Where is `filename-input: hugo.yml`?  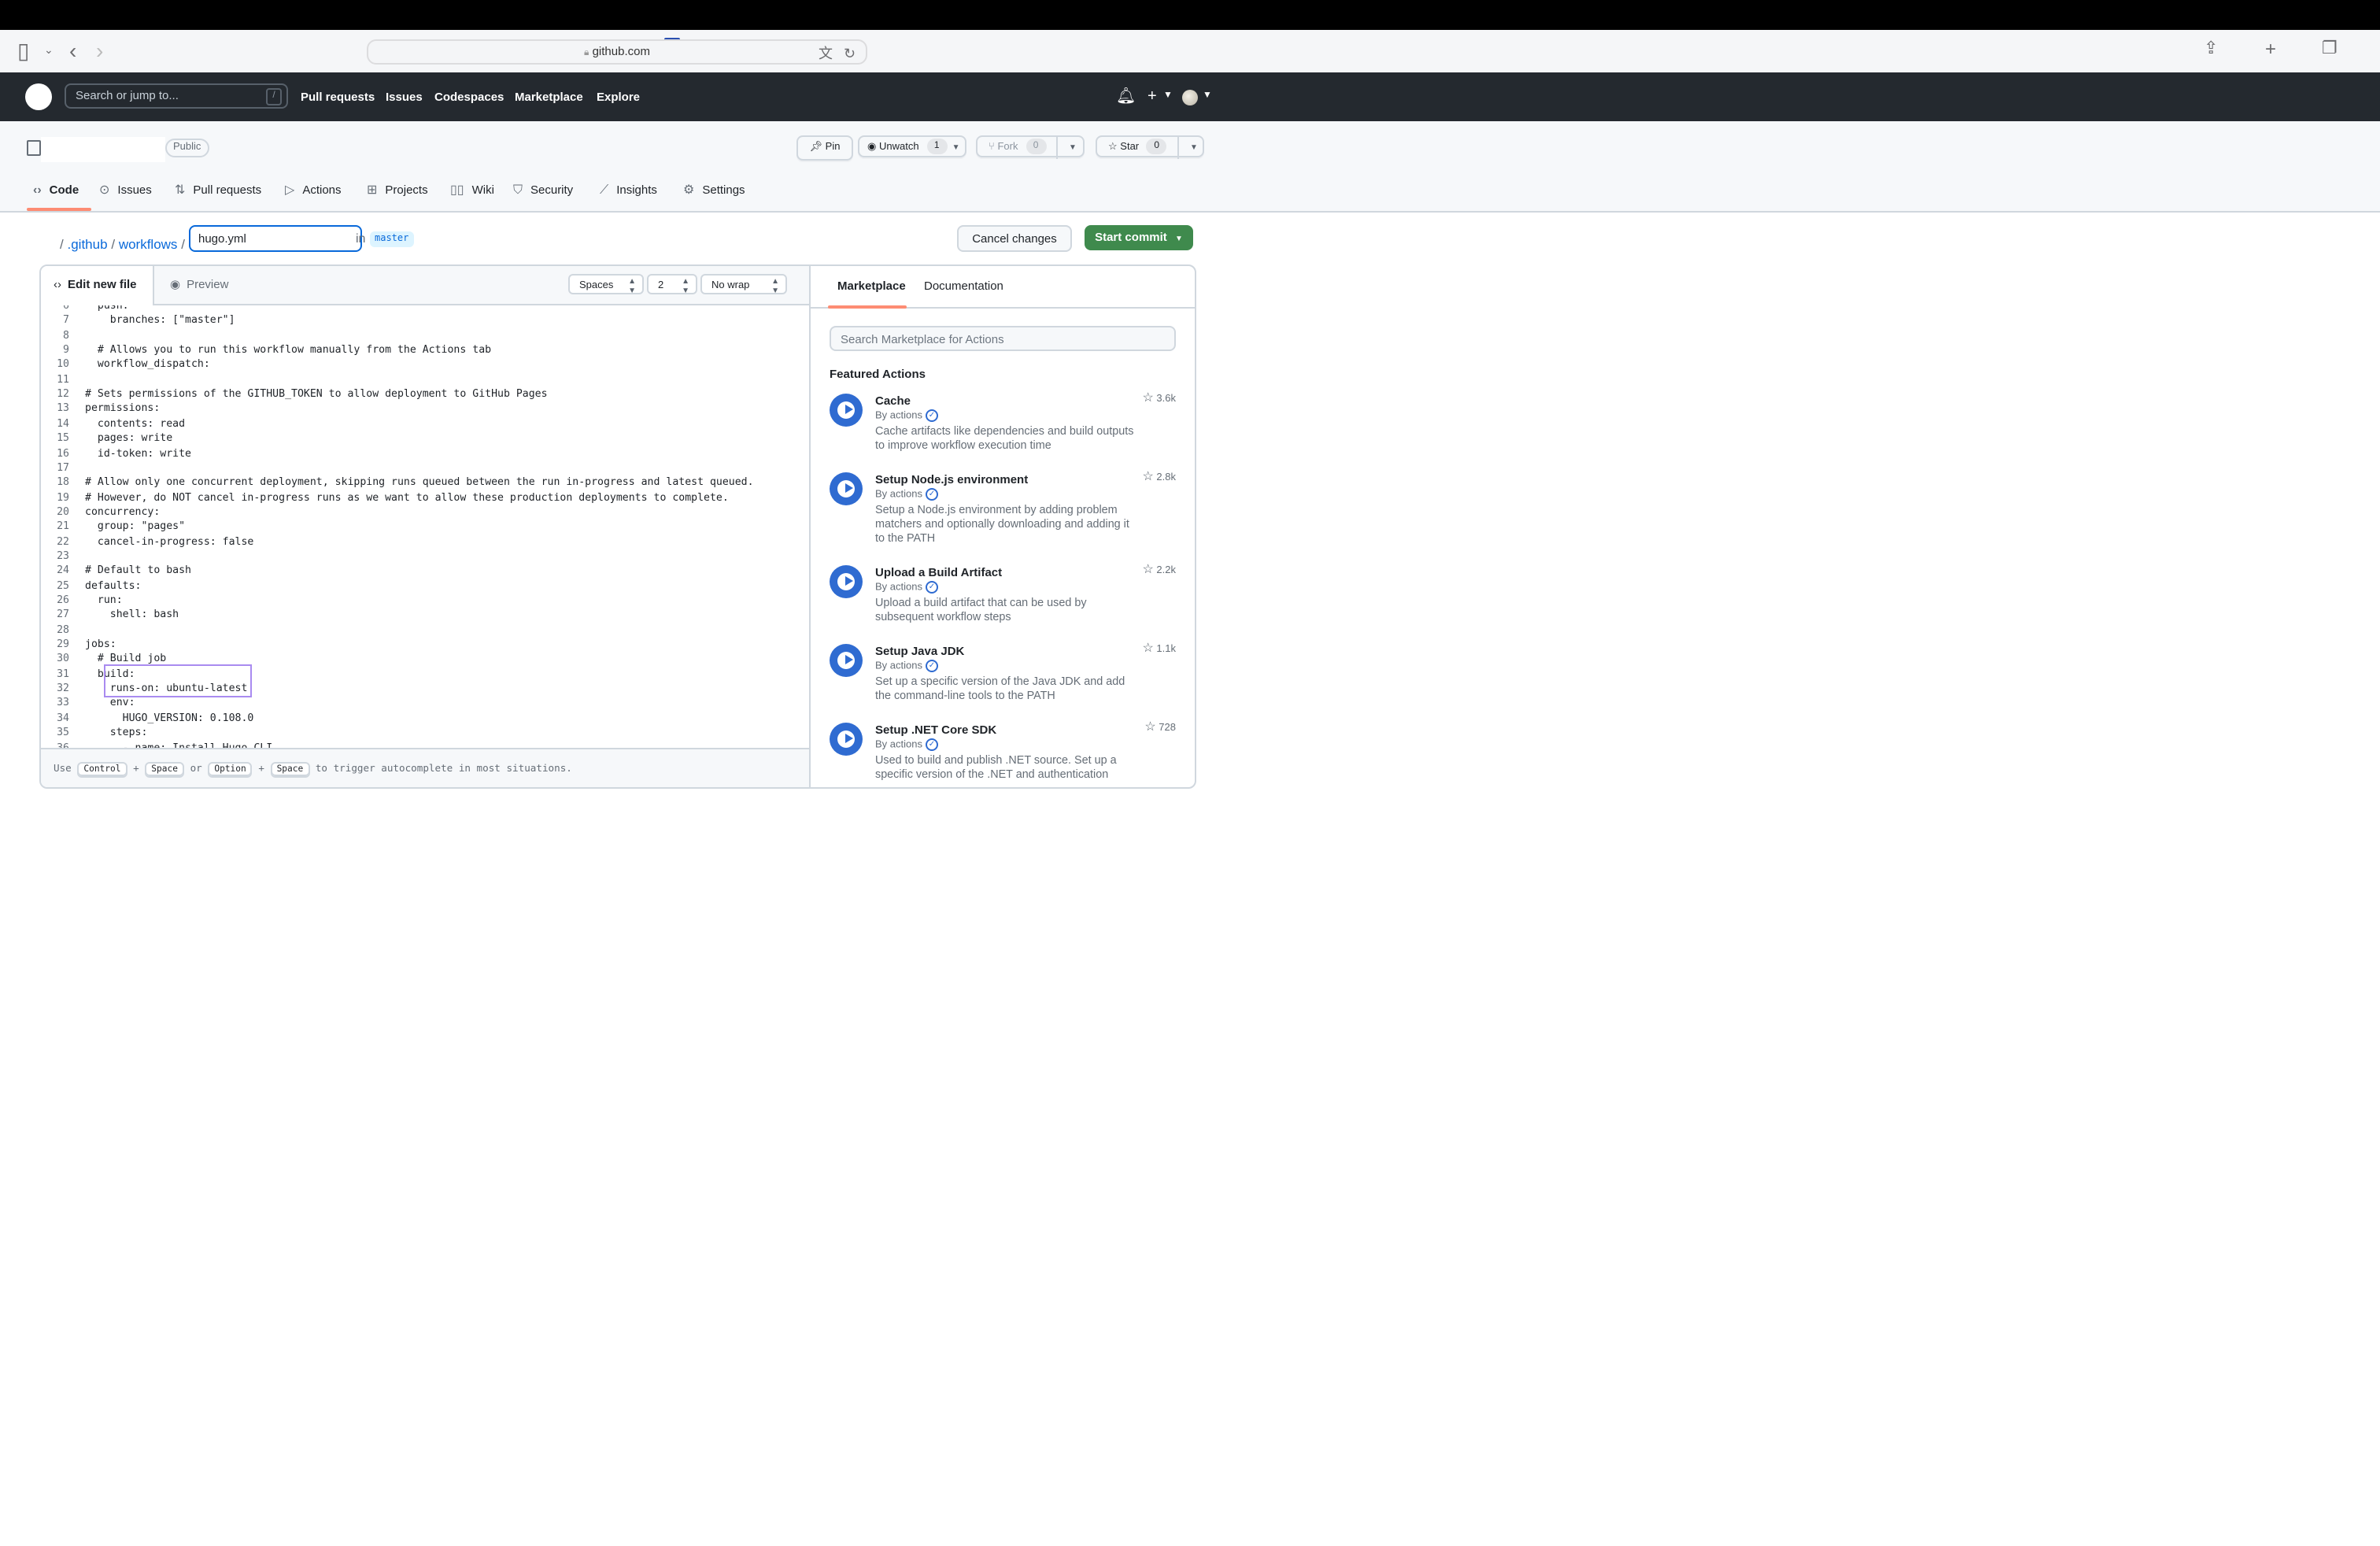
filename-input: hugo.yml is located at coordinates (275, 239).